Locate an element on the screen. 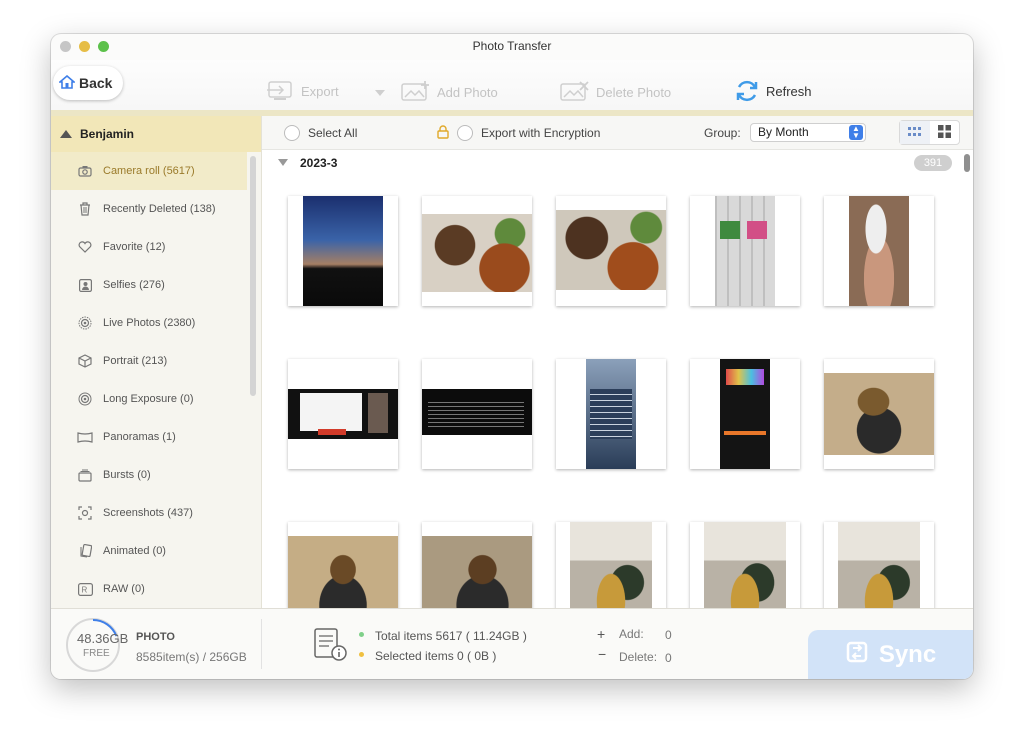 The image size is (1024, 747). export-button: Export is located at coordinates (302, 91).